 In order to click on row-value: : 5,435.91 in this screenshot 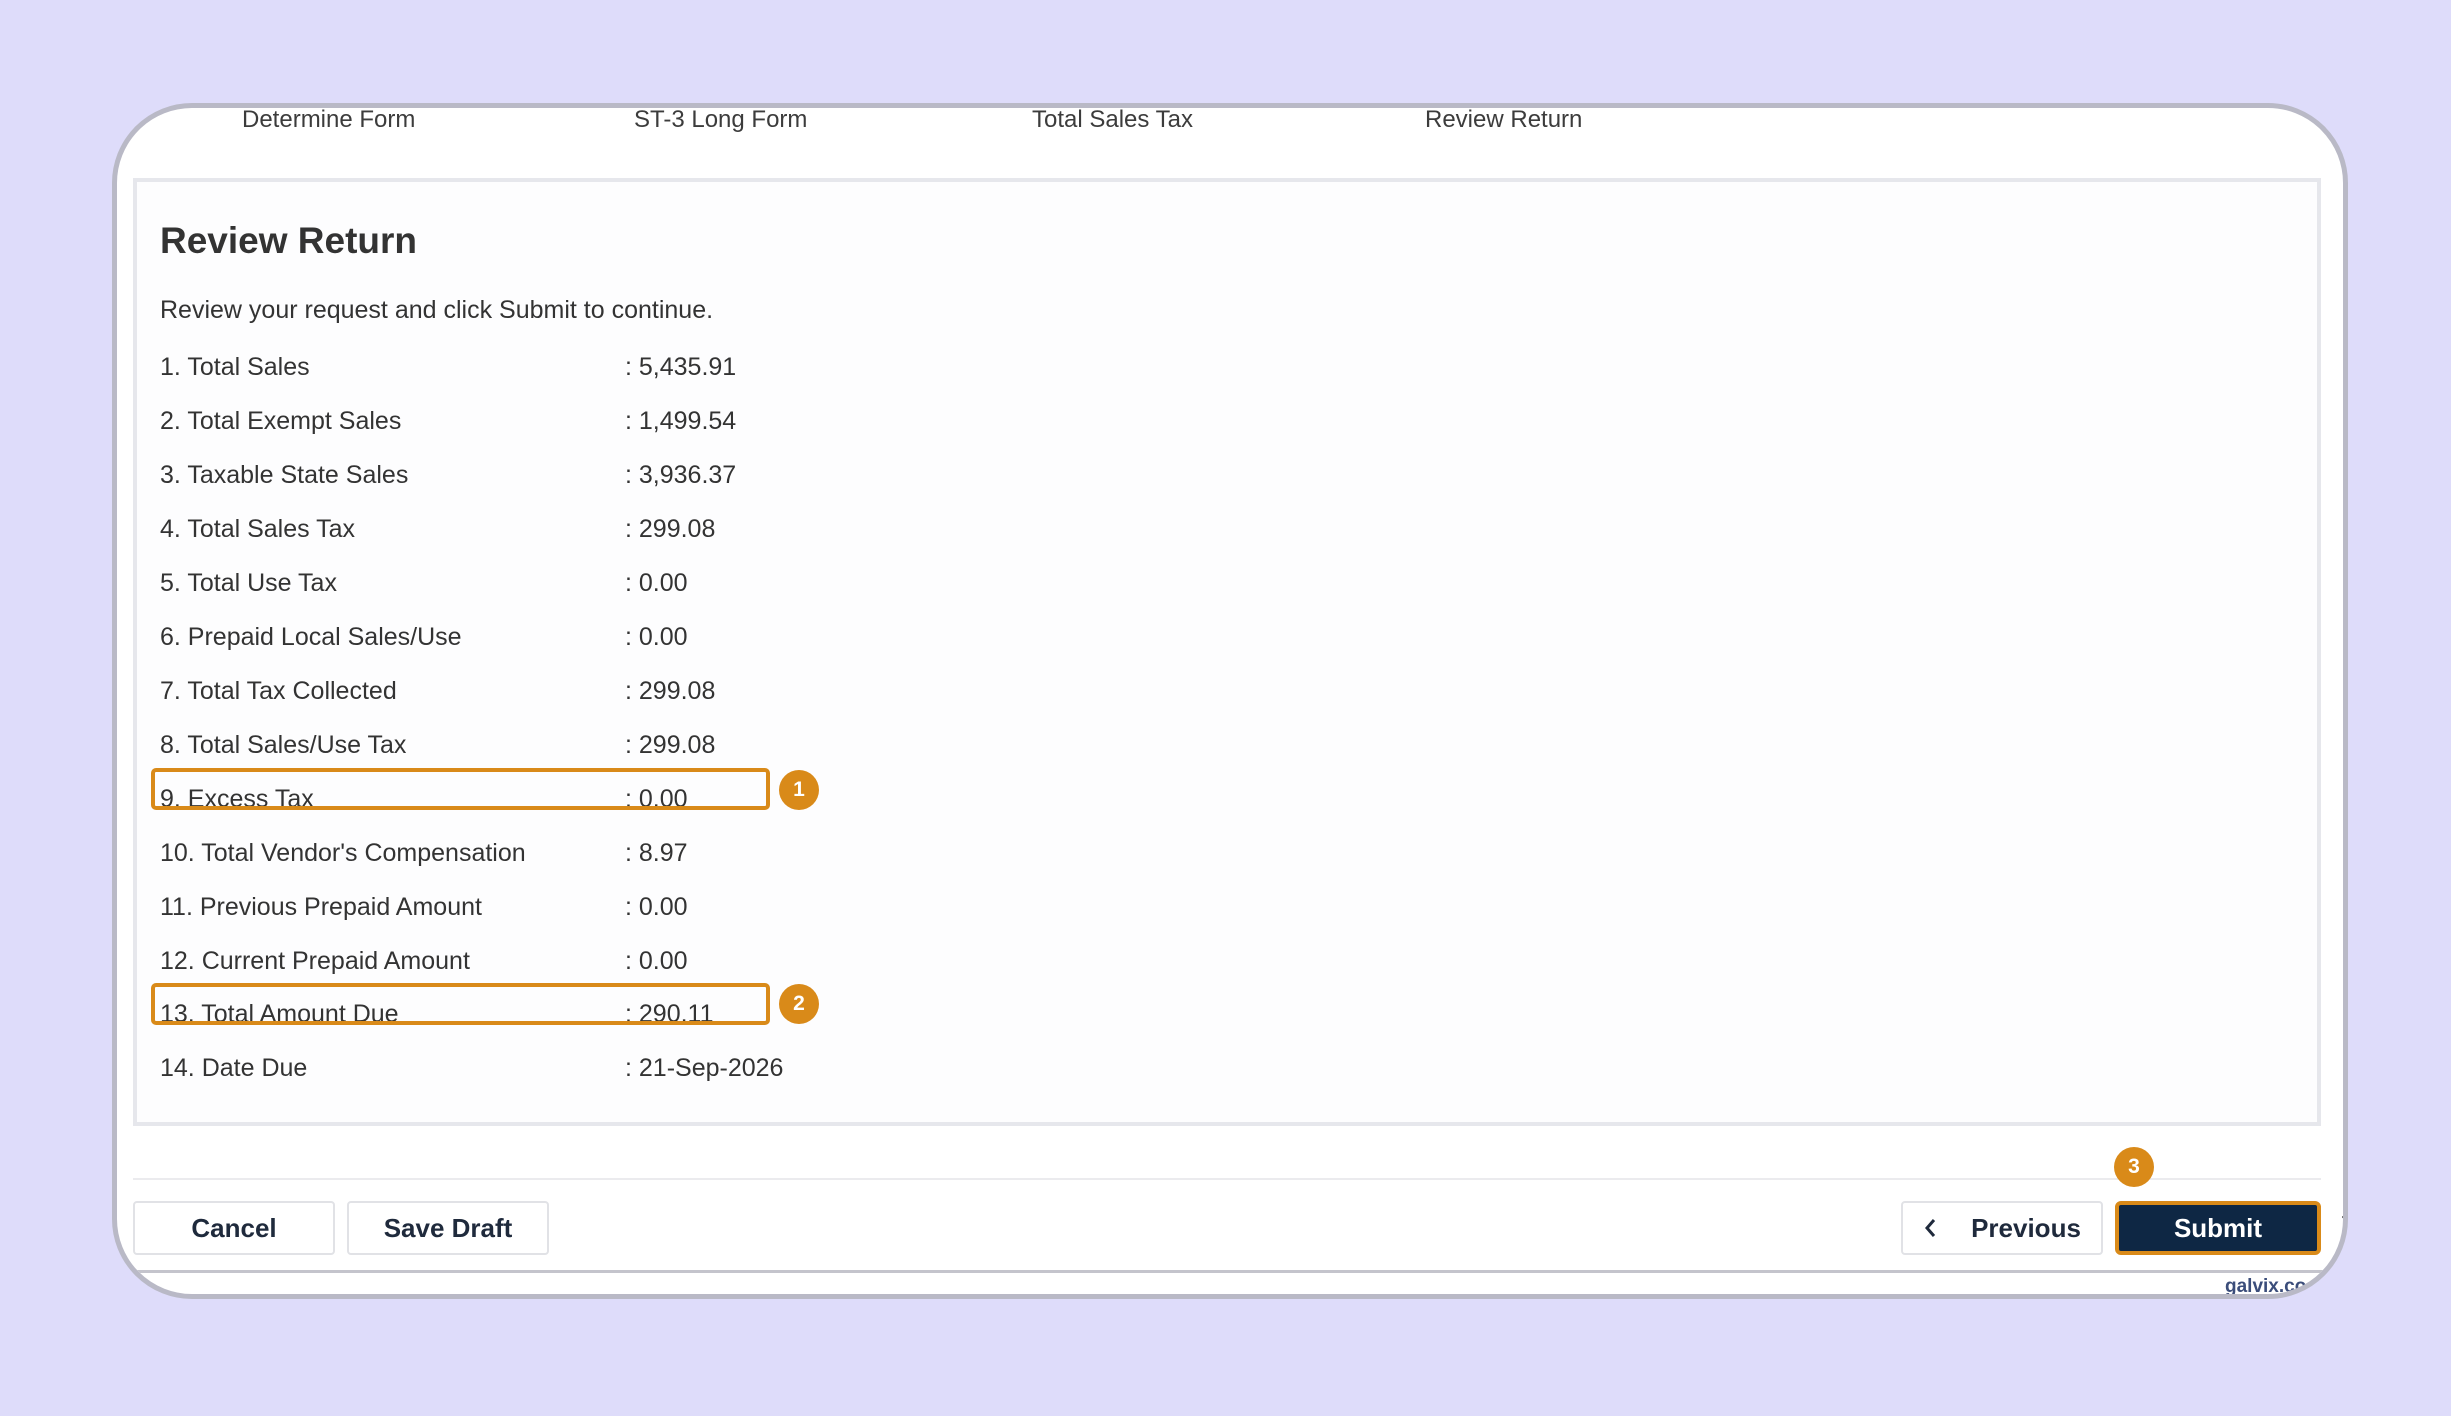, I will do `click(681, 367)`.